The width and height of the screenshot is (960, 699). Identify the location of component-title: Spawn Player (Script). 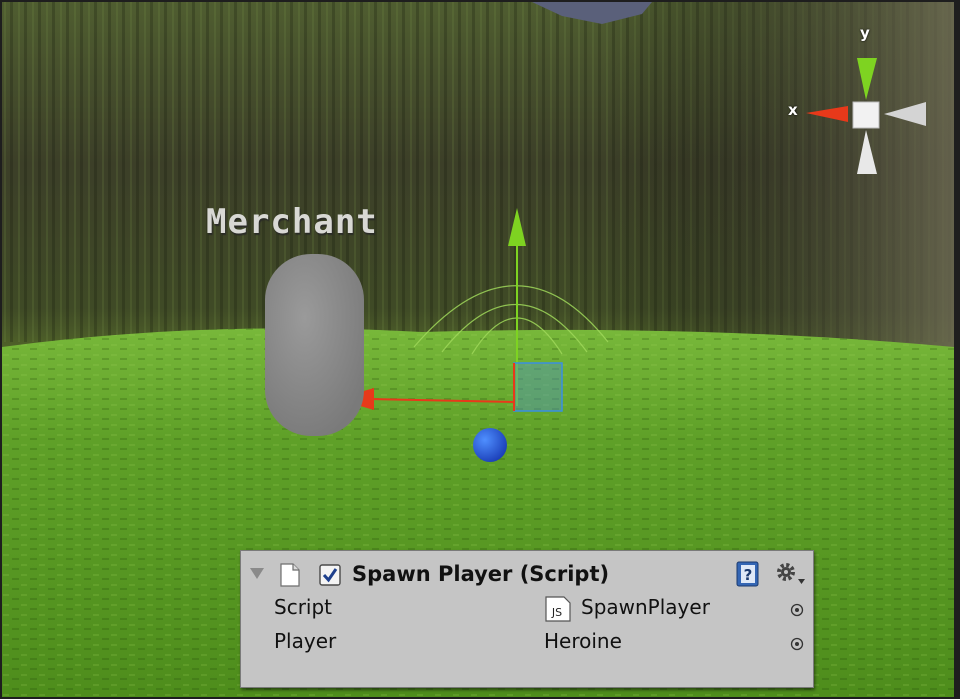
(481, 574).